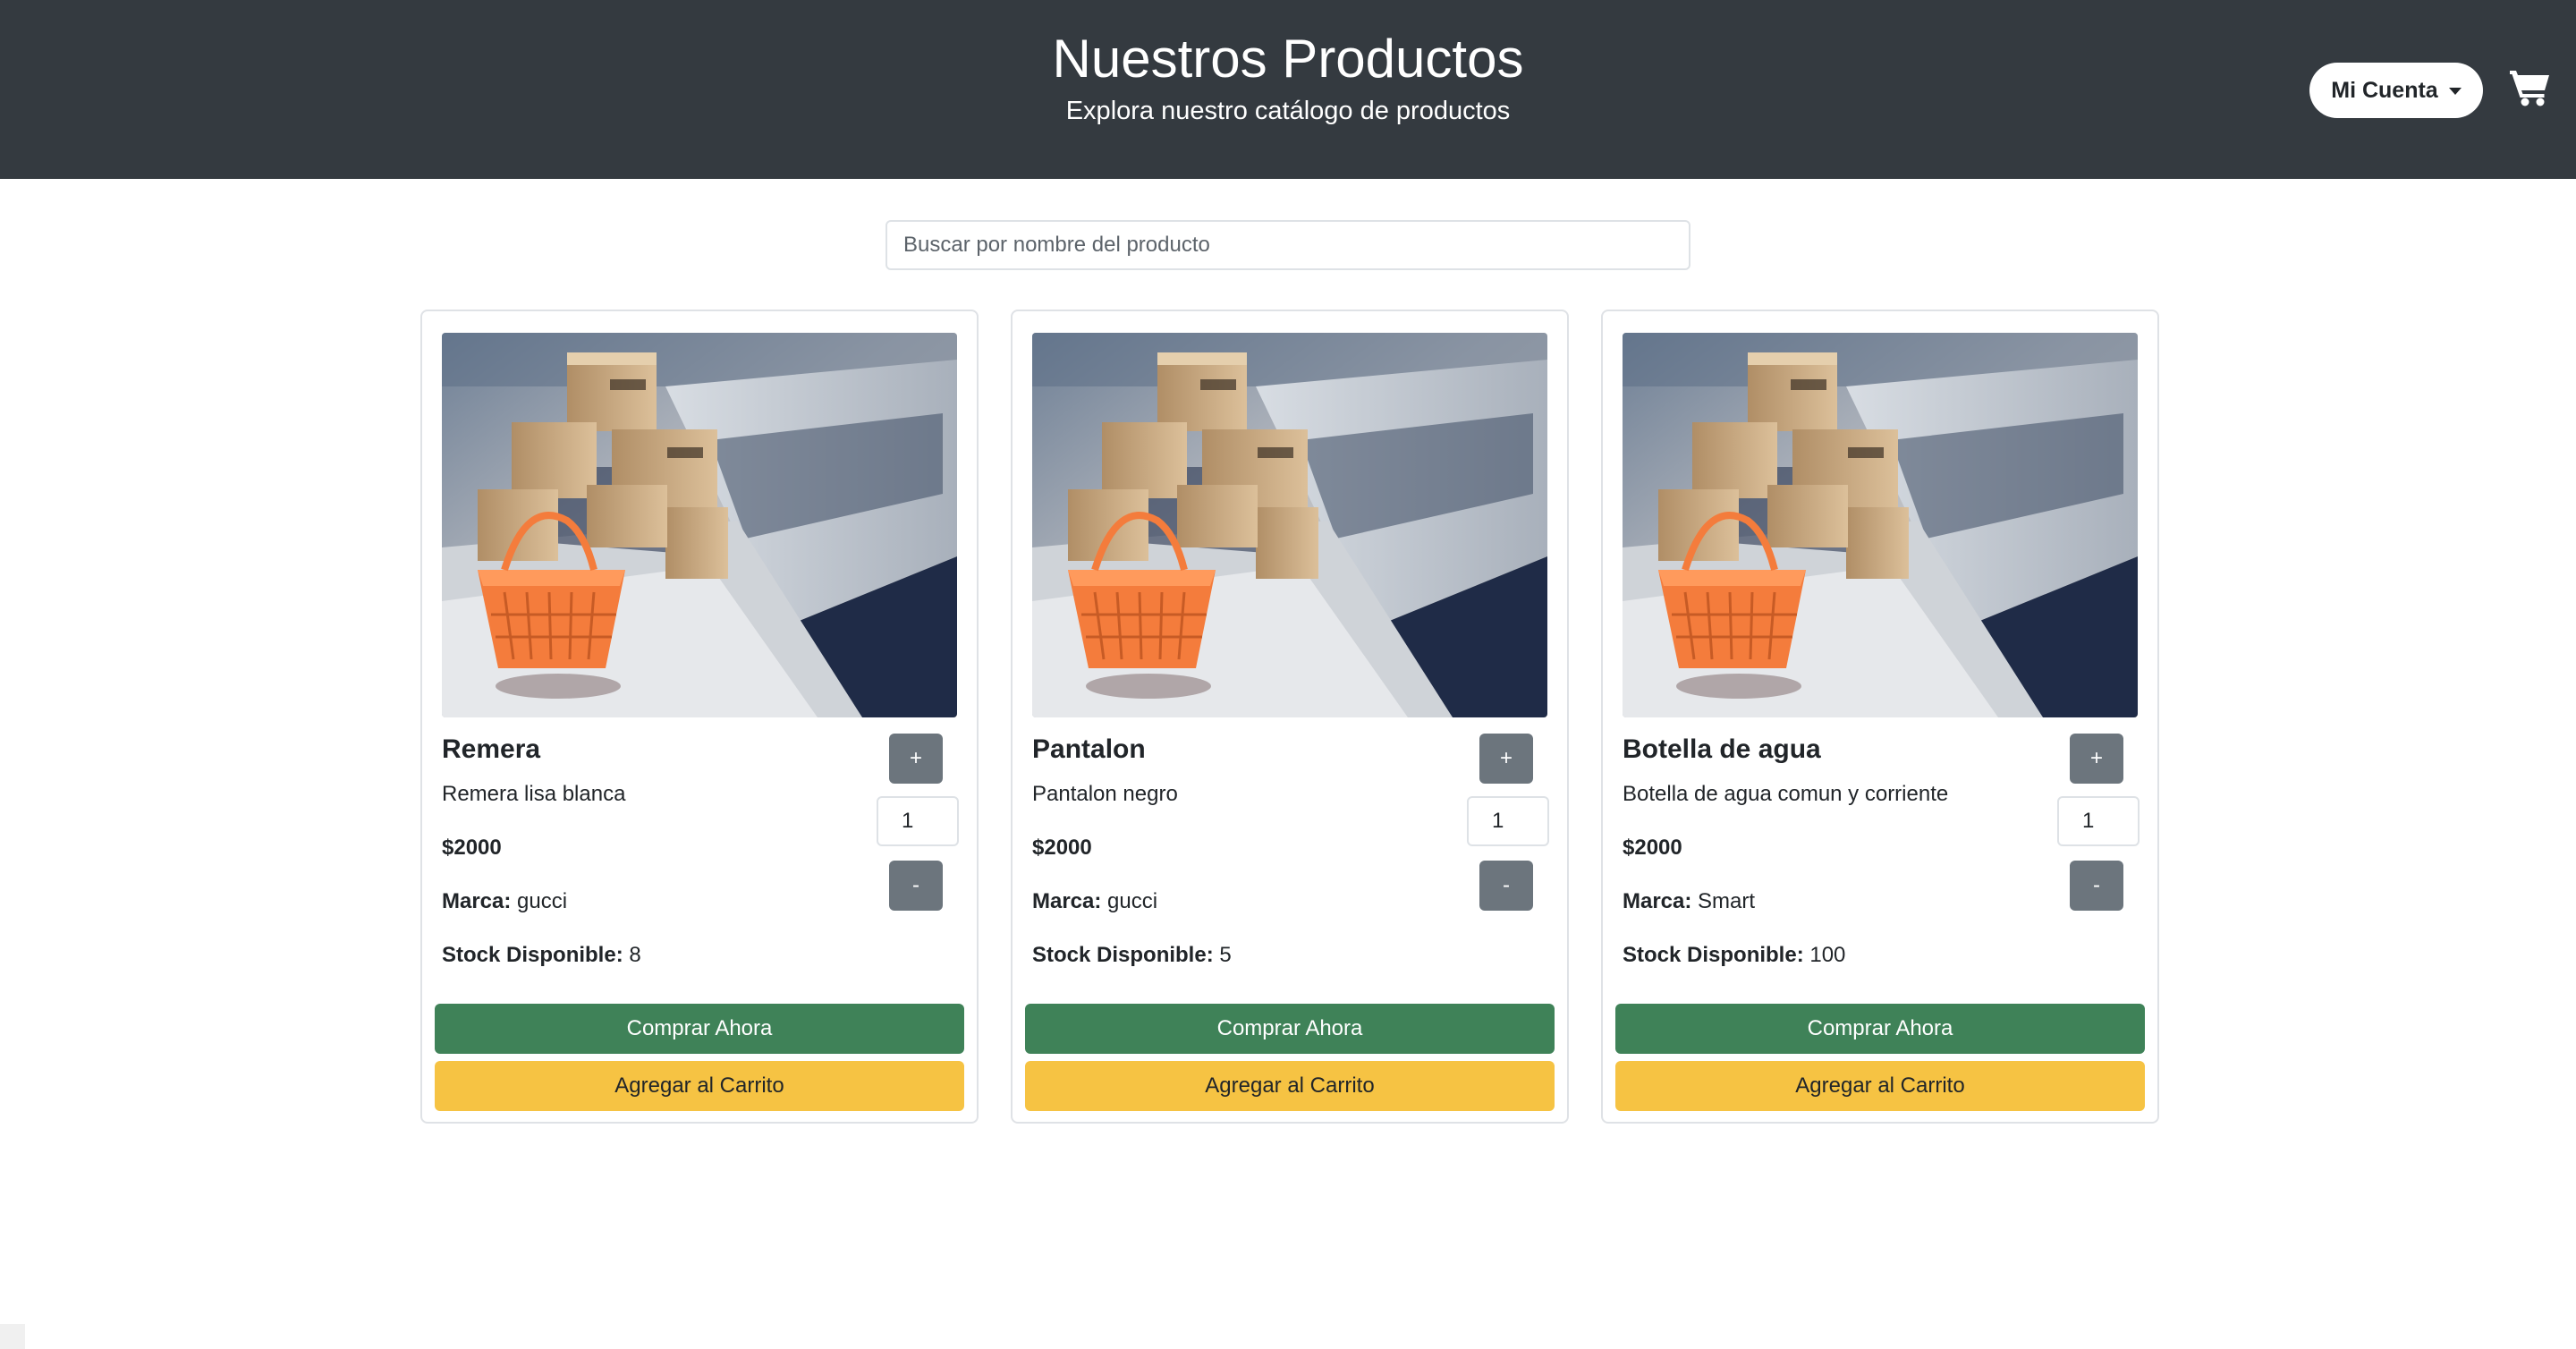  What do you see at coordinates (1827, 955) in the screenshot?
I see `stock-value: 100` at bounding box center [1827, 955].